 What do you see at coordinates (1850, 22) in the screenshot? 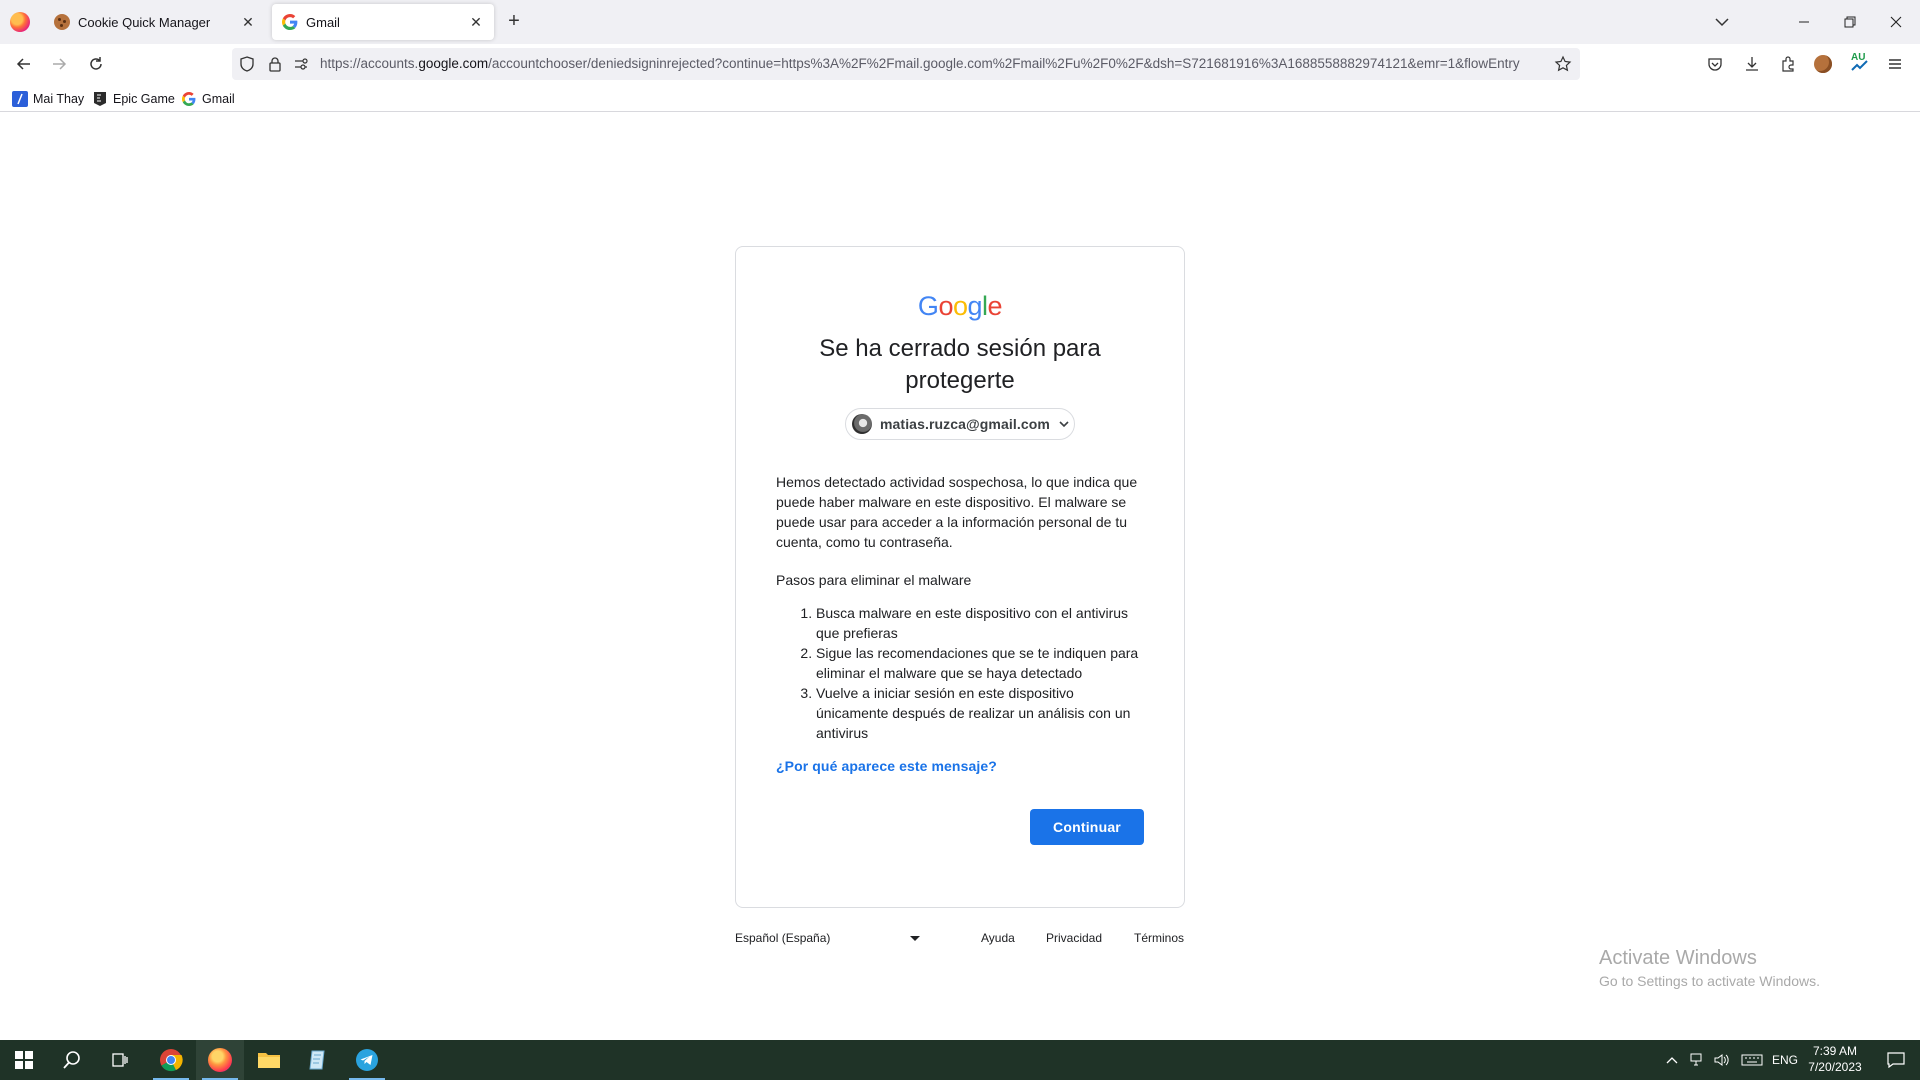
I see `restore-window-button` at bounding box center [1850, 22].